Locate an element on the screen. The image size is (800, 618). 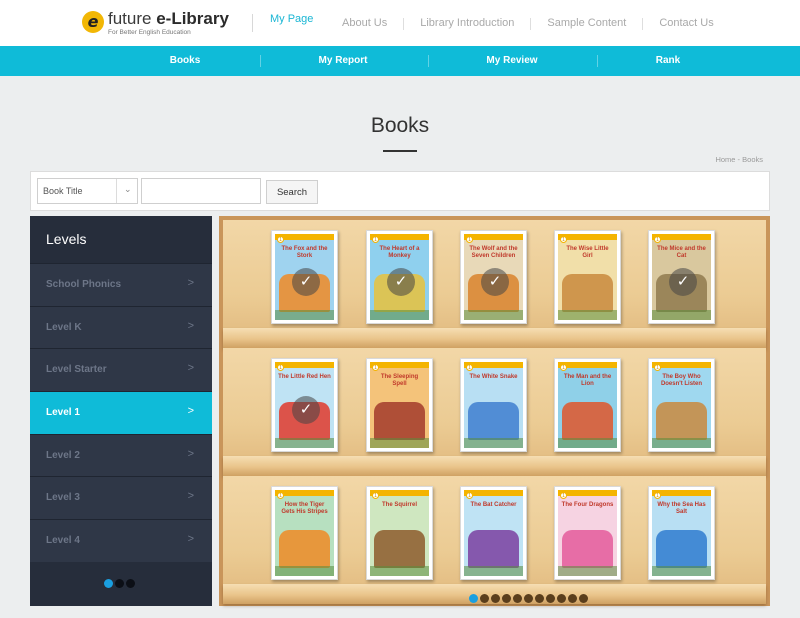
search-input is located at coordinates (201, 191).